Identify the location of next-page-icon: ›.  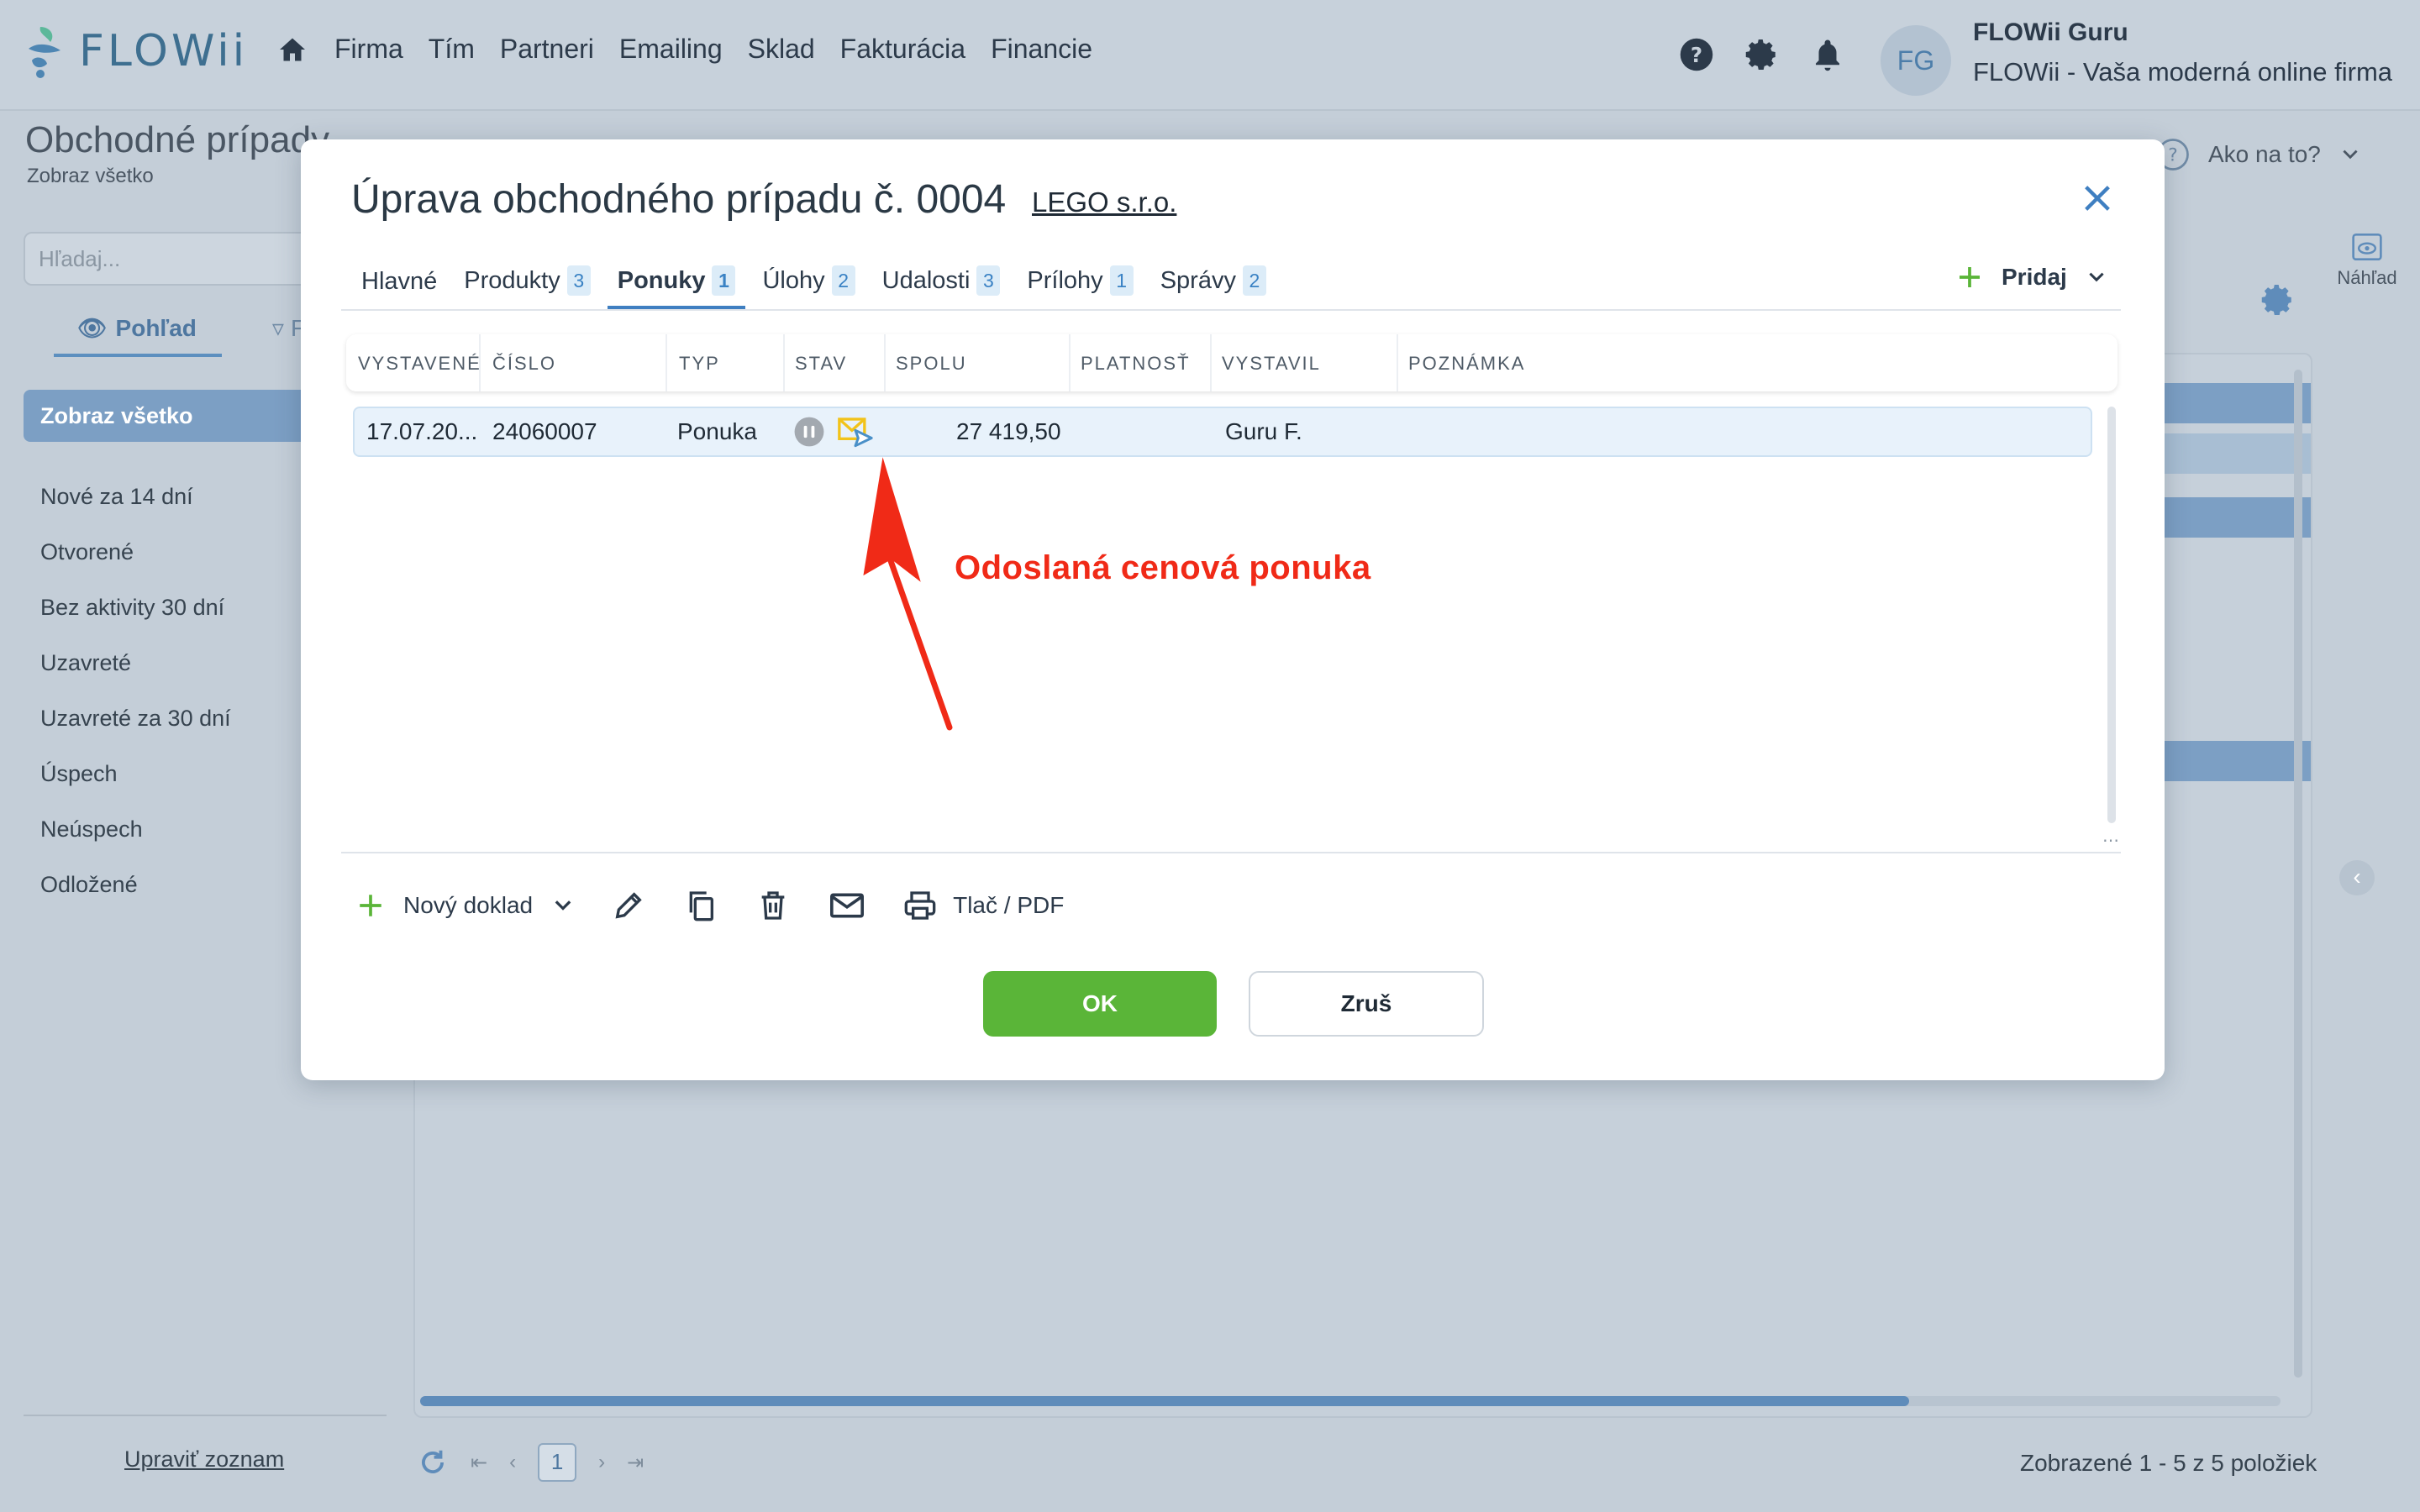
(601, 1462).